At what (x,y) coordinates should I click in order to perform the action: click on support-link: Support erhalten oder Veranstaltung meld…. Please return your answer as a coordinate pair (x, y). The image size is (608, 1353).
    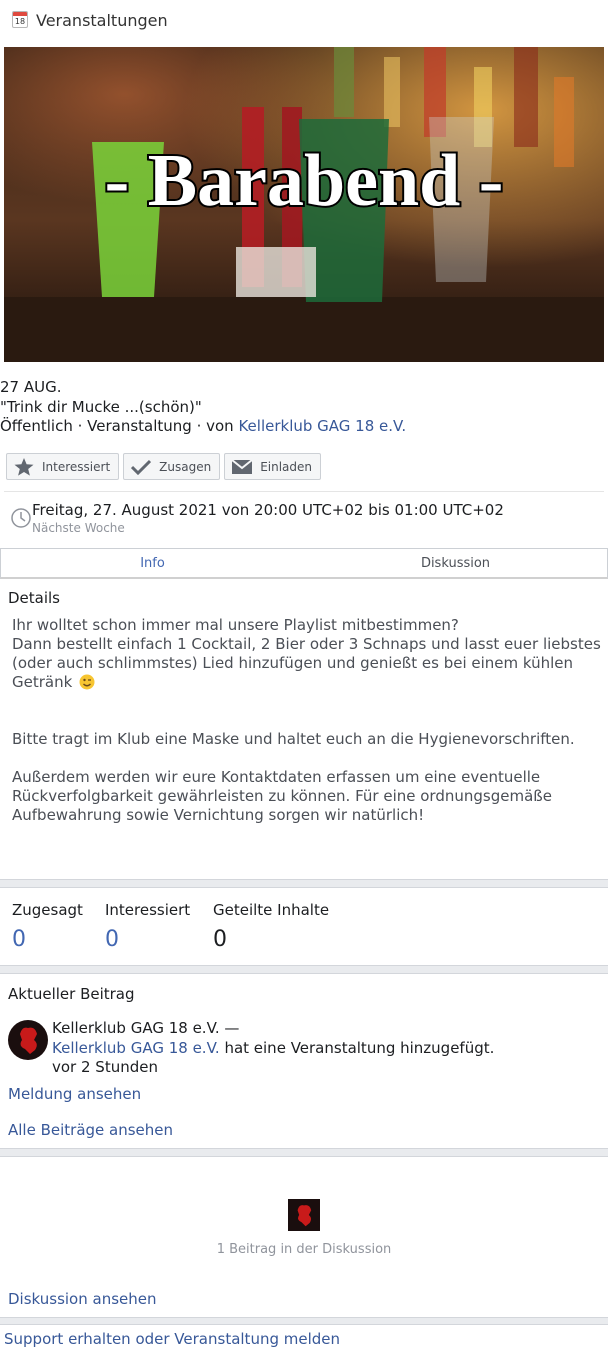
    Looking at the image, I should click on (172, 1339).